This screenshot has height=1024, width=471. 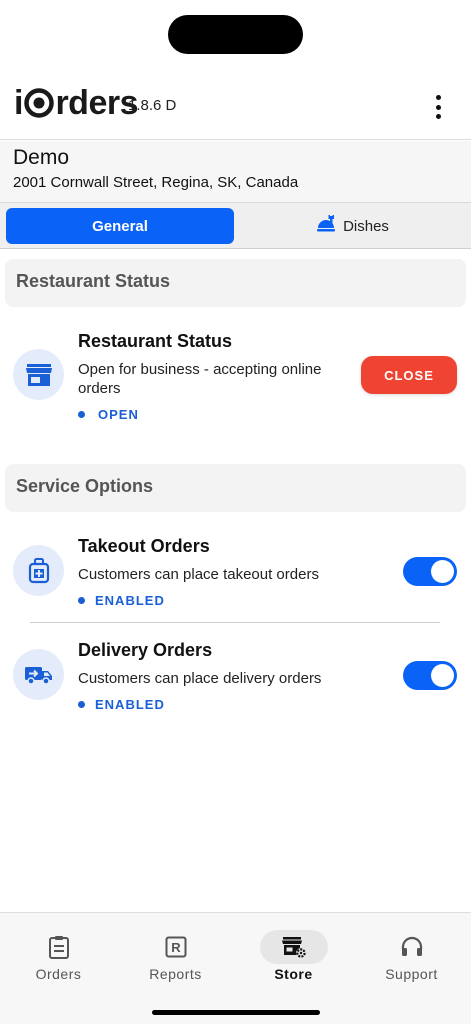 I want to click on status-bar, so click(x=235, y=33).